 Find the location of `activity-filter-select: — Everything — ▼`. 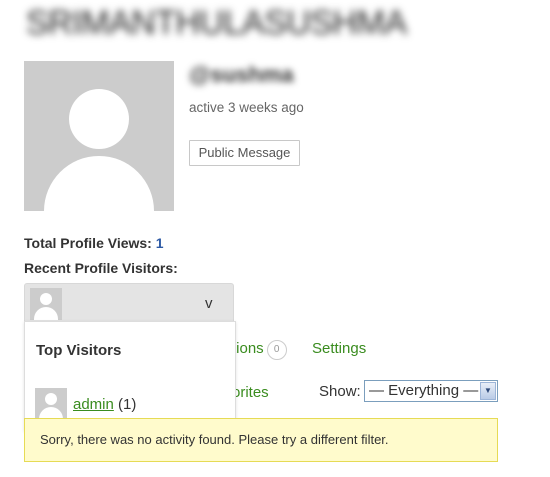

activity-filter-select: — Everything — ▼ is located at coordinates (431, 391).